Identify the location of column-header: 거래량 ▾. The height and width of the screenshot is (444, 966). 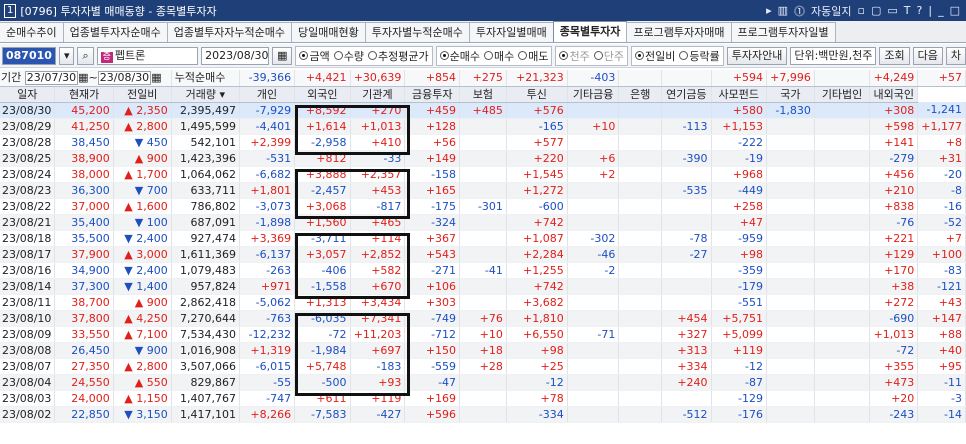
(205, 94).